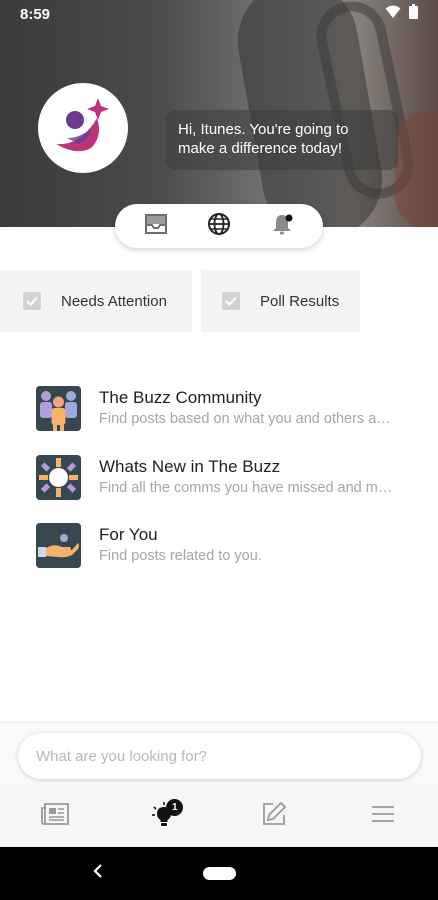 The height and width of the screenshot is (900, 438). I want to click on search-input, so click(219, 756).